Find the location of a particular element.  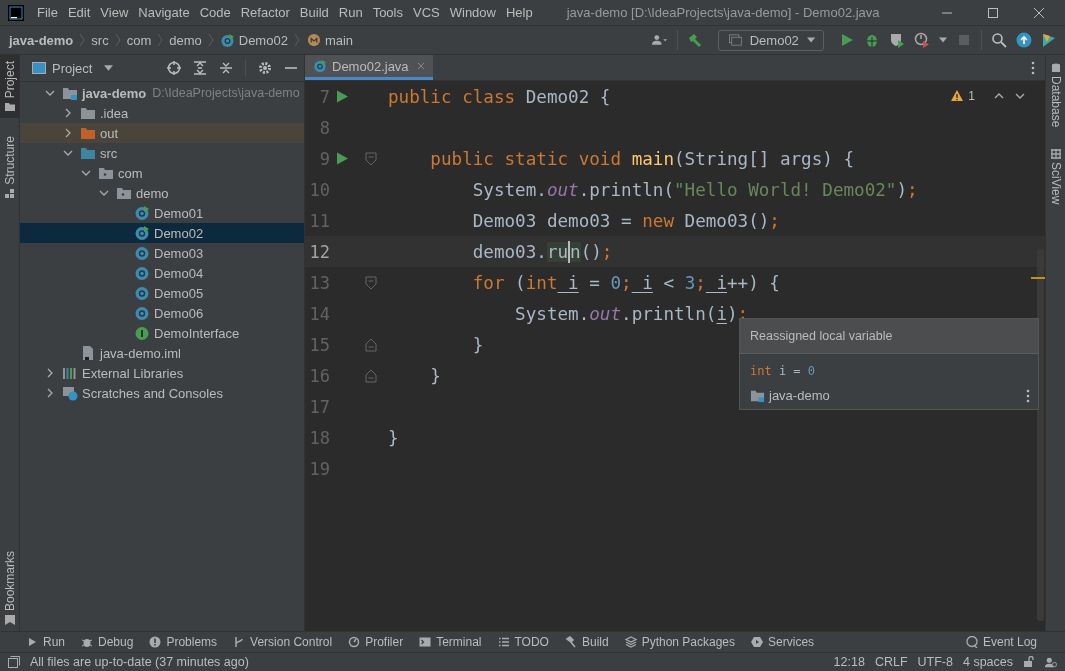

menu-item: Build is located at coordinates (314, 12).